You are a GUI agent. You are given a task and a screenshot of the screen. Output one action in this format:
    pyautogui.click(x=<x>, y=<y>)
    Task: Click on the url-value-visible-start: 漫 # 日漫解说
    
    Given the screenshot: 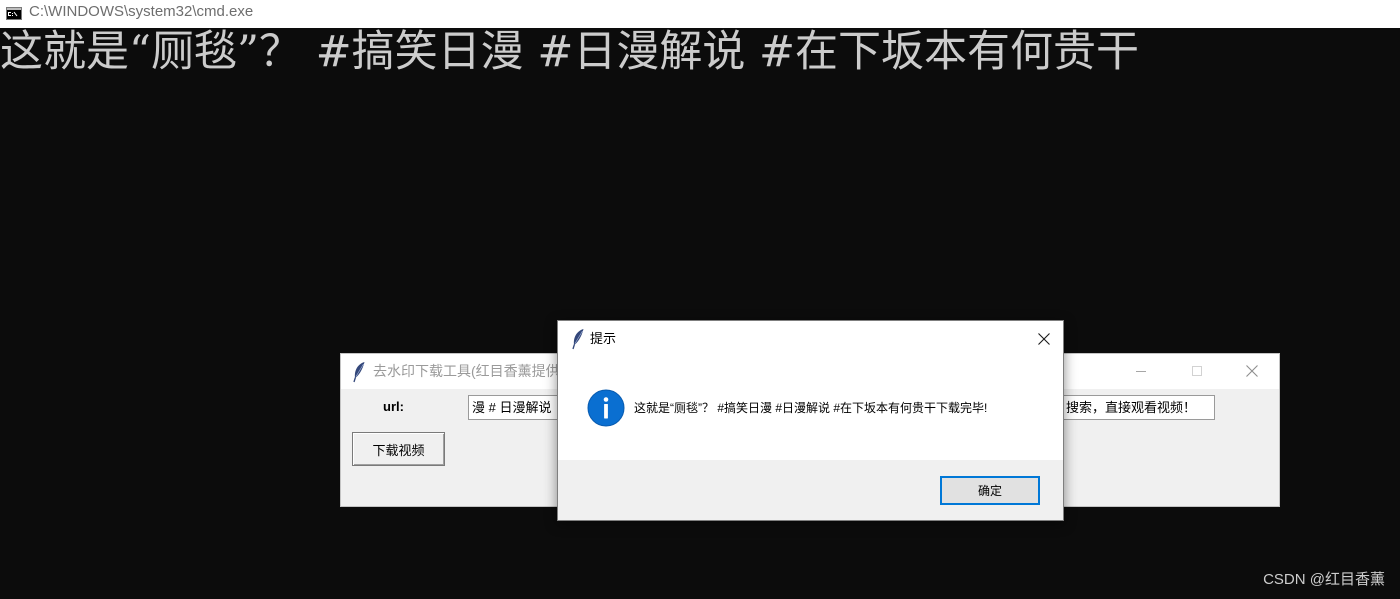 What is the action you would take?
    pyautogui.click(x=512, y=407)
    